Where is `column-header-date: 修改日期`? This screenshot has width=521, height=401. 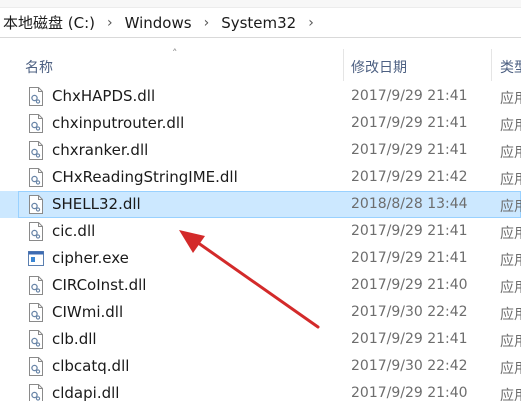 column-header-date: 修改日期 is located at coordinates (379, 67).